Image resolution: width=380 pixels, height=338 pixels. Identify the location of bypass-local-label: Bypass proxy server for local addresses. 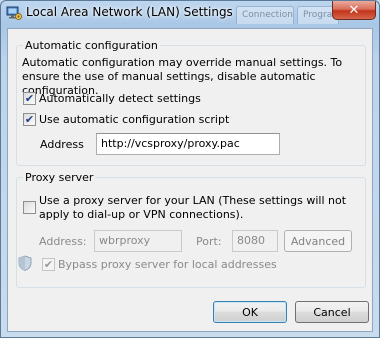
(167, 264).